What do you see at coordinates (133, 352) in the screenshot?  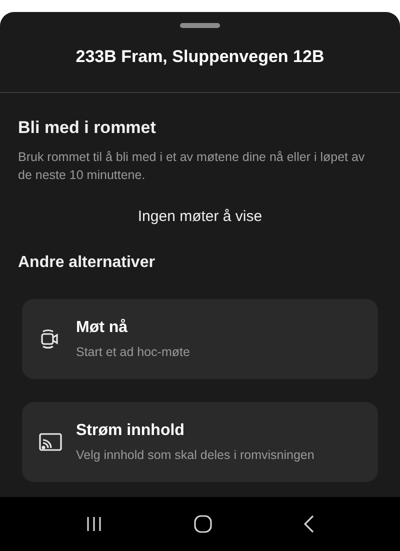 I see `option-subtitle: Start et ad hoc-møte` at bounding box center [133, 352].